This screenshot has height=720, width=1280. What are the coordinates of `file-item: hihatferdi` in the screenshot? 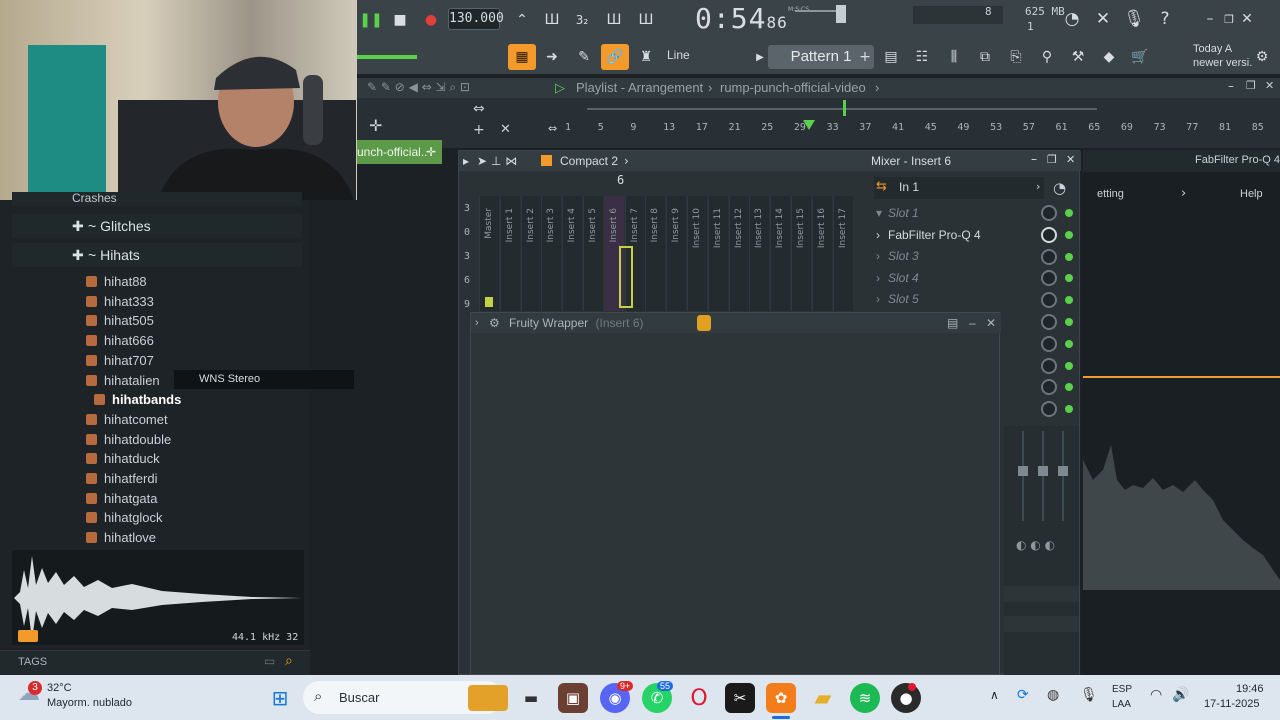 It's located at (121, 478).